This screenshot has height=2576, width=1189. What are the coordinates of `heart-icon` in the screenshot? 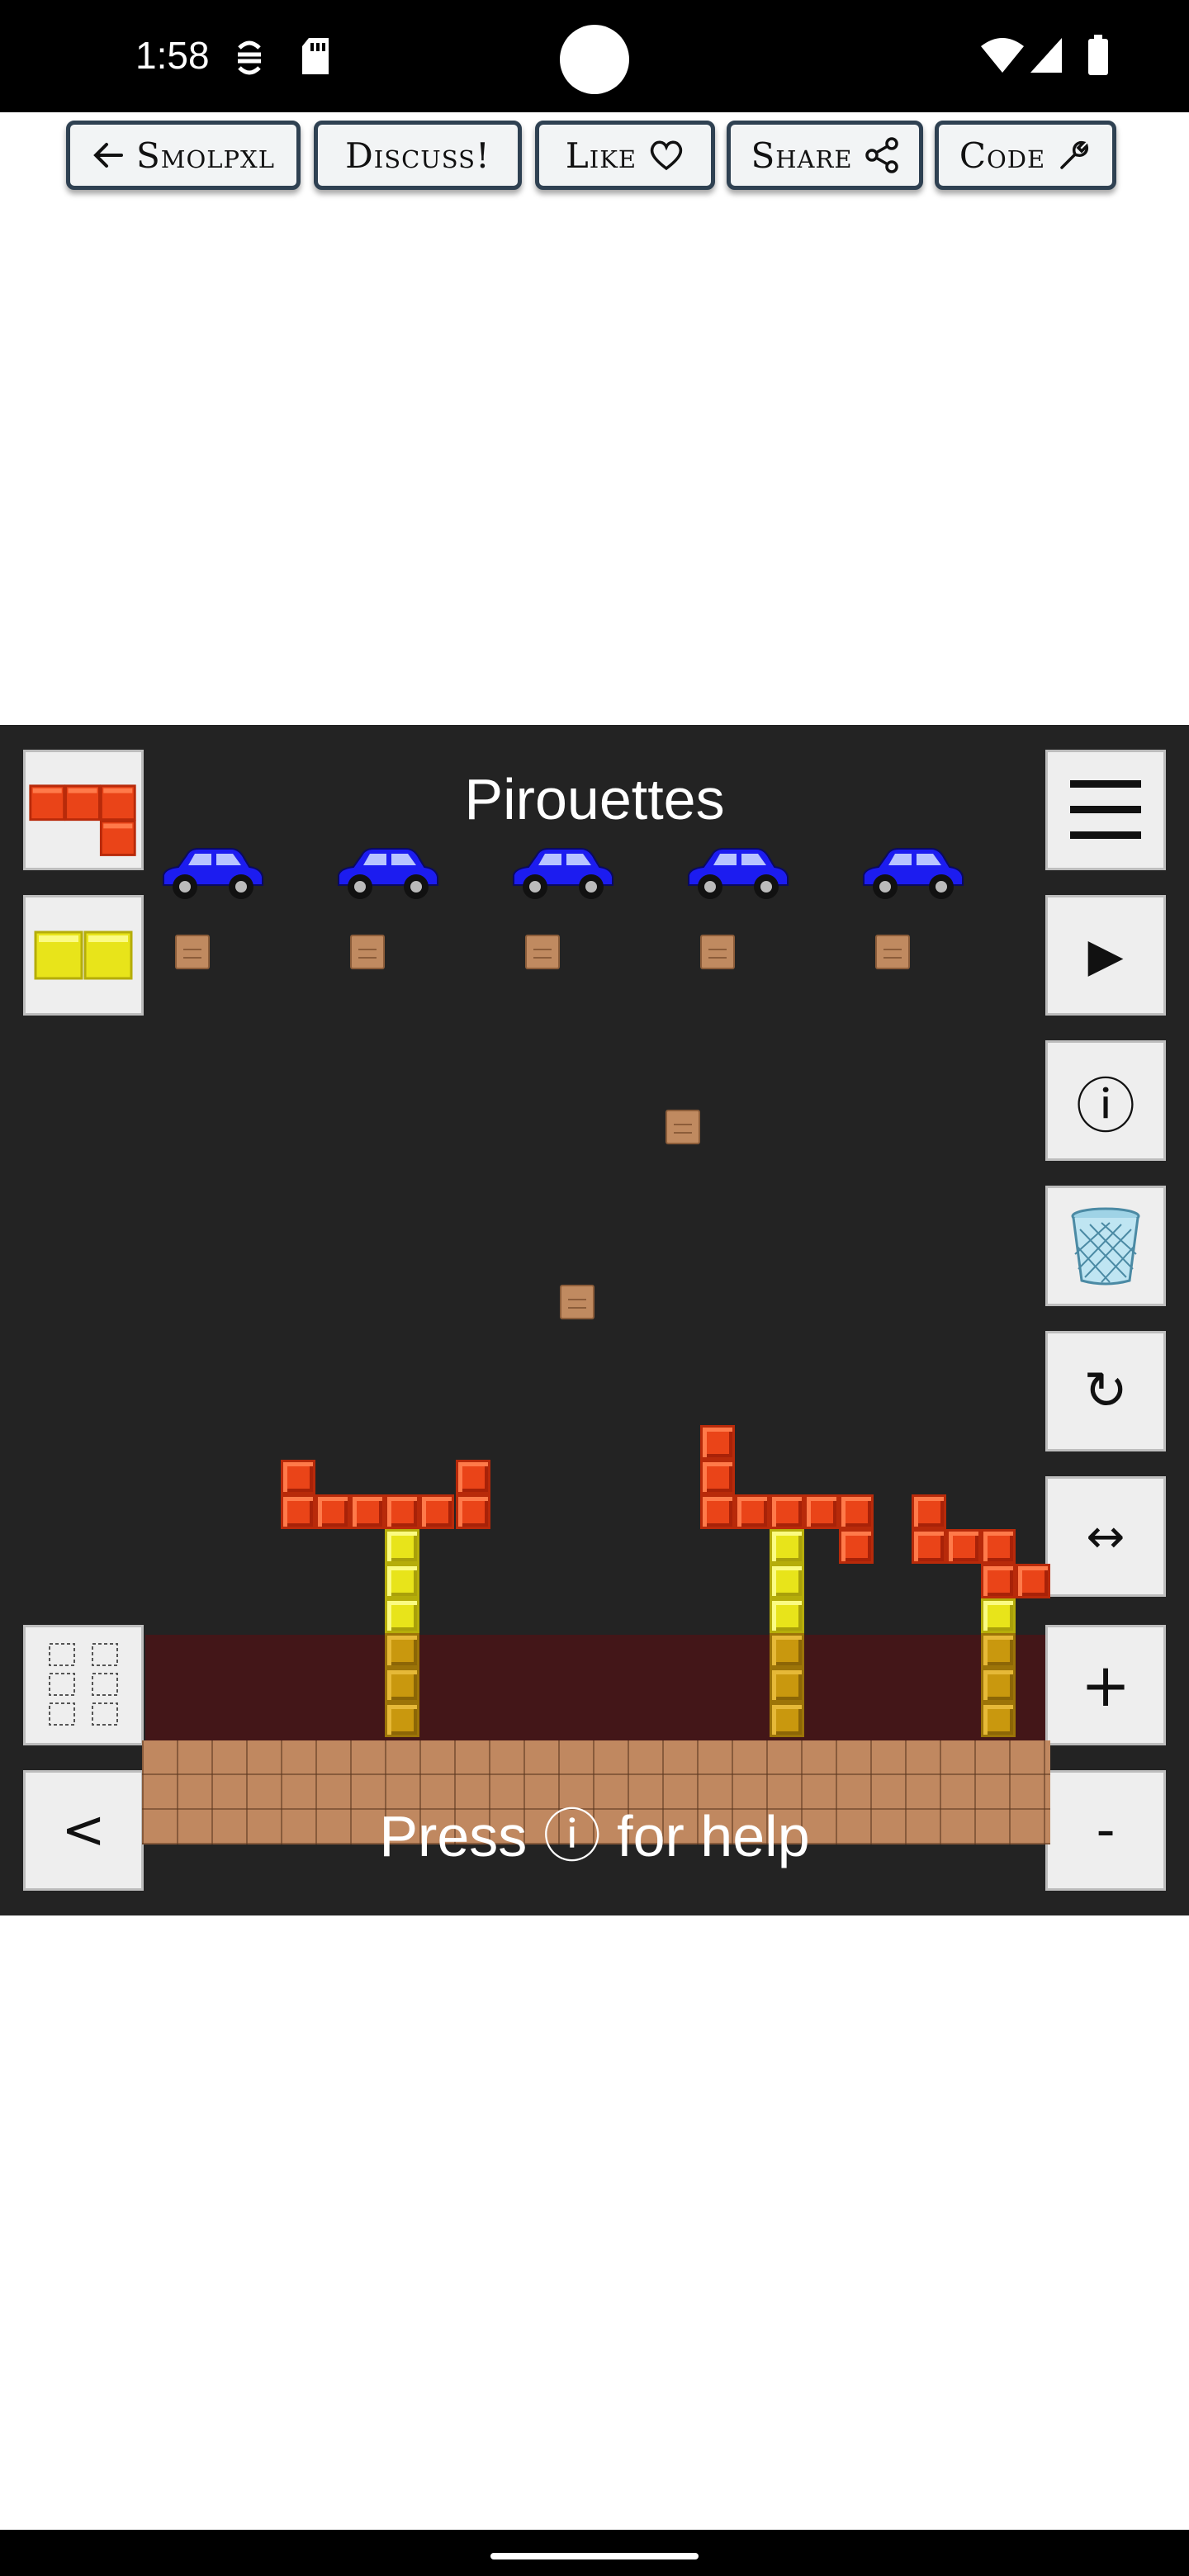 It's located at (666, 155).